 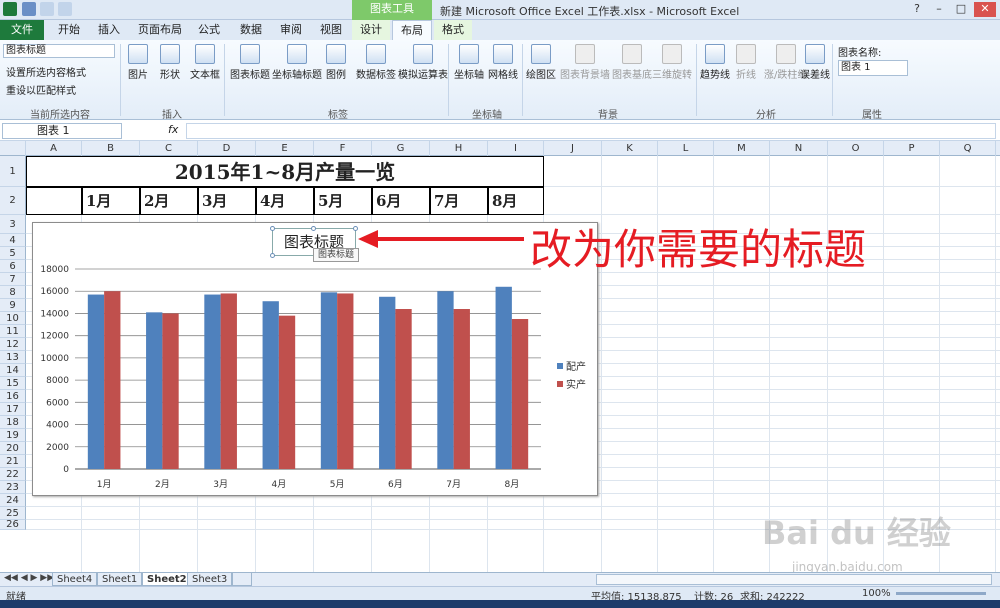 What do you see at coordinates (331, 30) in the screenshot?
I see `tab-view: 视图` at bounding box center [331, 30].